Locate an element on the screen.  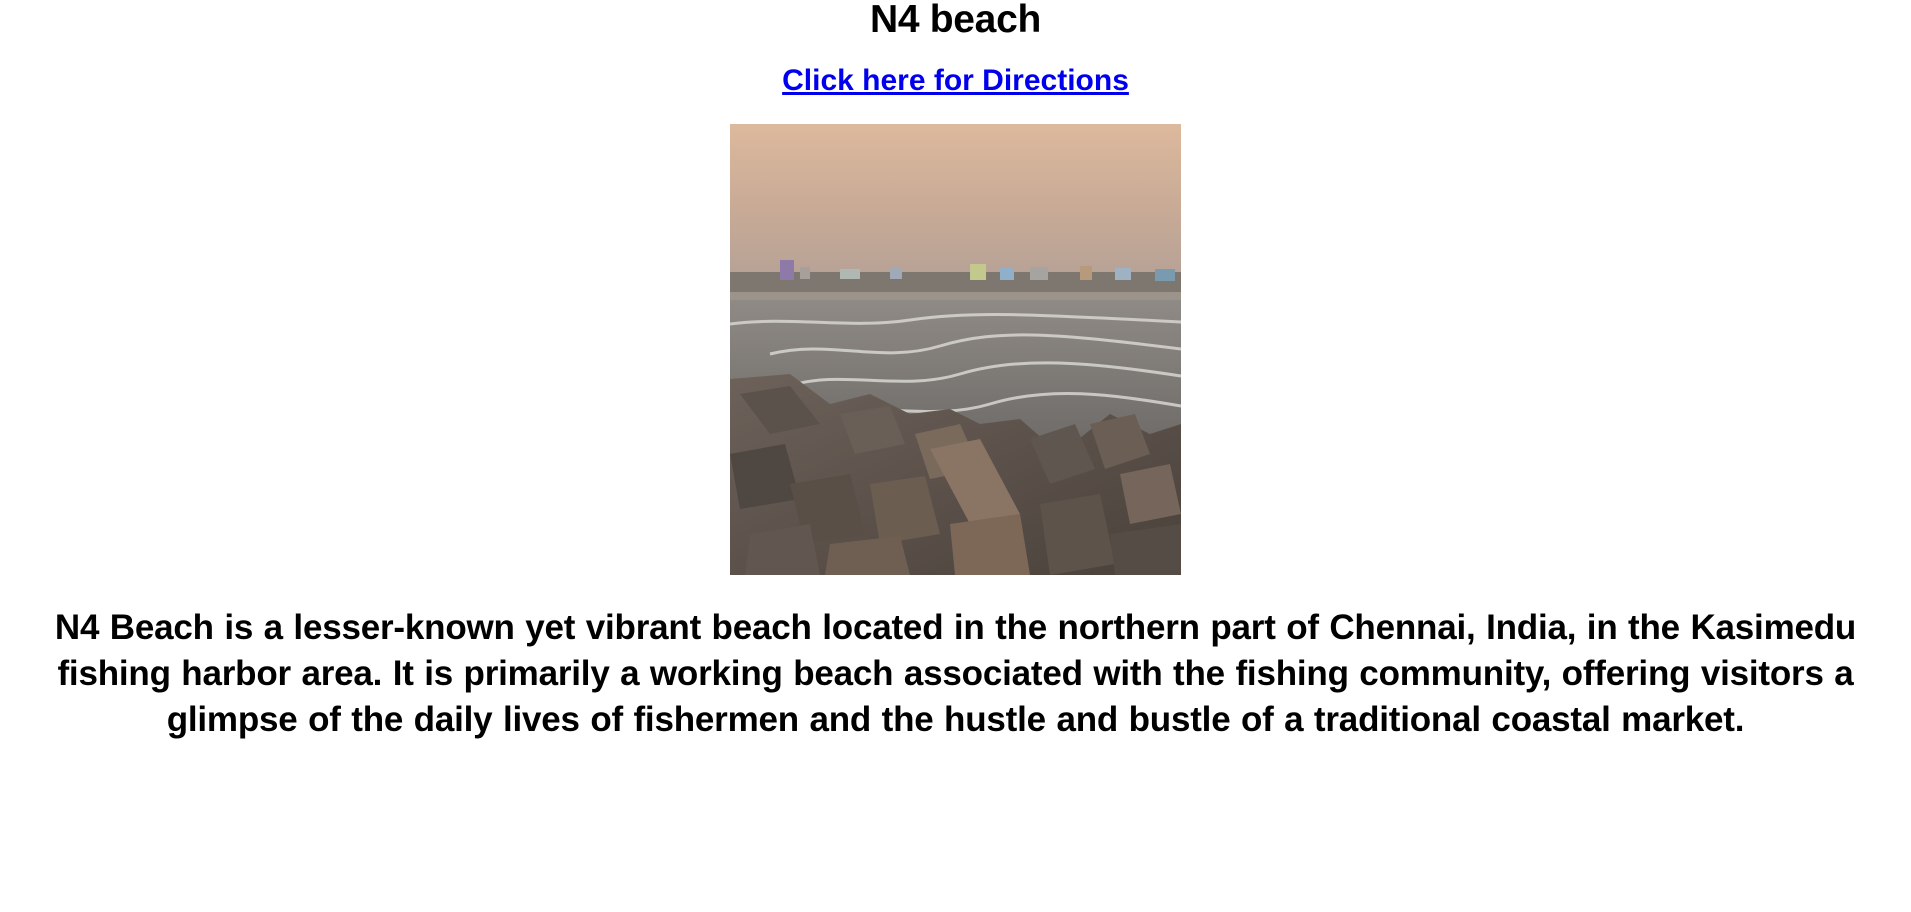
beach-photo is located at coordinates (955, 349).